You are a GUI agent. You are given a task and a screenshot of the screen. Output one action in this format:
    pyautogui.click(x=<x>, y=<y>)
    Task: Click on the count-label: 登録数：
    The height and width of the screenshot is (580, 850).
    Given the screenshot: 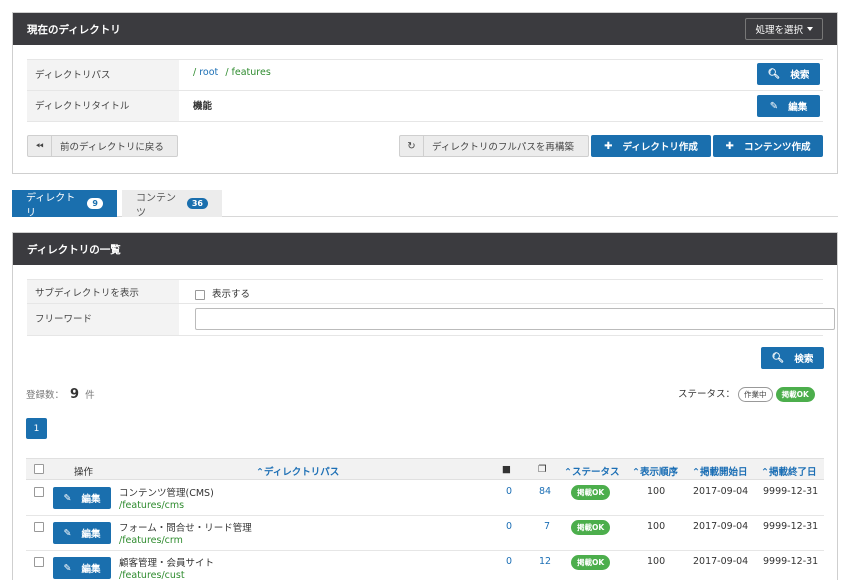 What is the action you would take?
    pyautogui.click(x=45, y=395)
    